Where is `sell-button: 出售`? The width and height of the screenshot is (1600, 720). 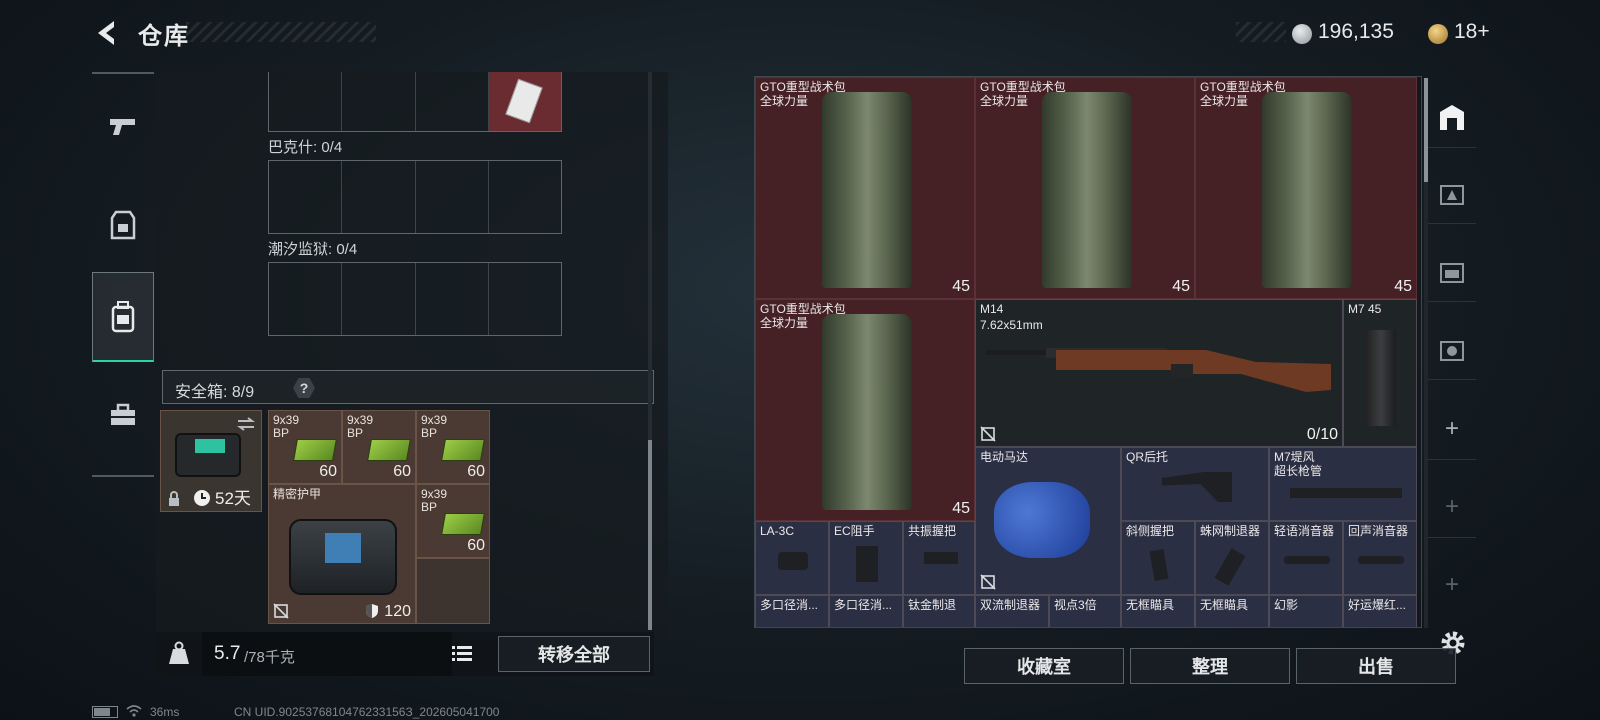
sell-button: 出售 is located at coordinates (1376, 666).